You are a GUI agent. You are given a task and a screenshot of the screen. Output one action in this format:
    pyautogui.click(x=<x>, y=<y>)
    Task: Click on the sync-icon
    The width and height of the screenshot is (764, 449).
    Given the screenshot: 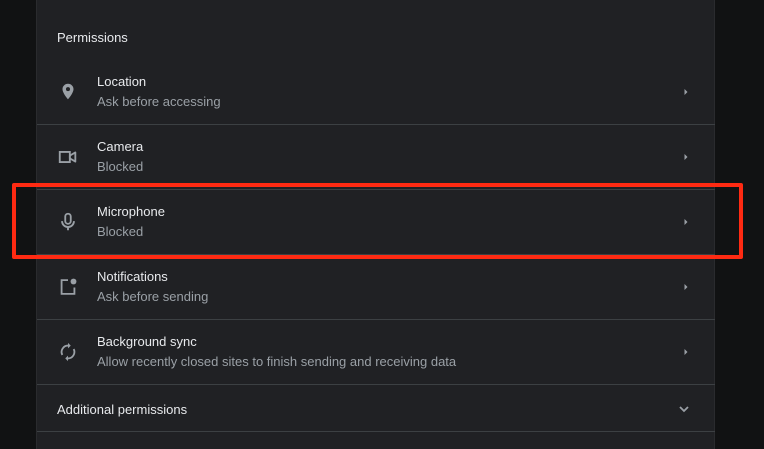 What is the action you would take?
    pyautogui.click(x=68, y=352)
    